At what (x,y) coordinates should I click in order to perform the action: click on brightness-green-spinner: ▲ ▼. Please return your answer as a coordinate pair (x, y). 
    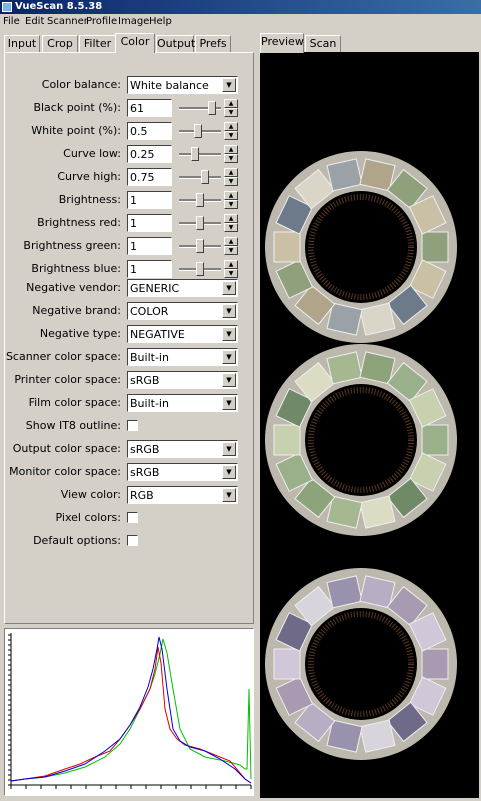
    Looking at the image, I should click on (231, 246).